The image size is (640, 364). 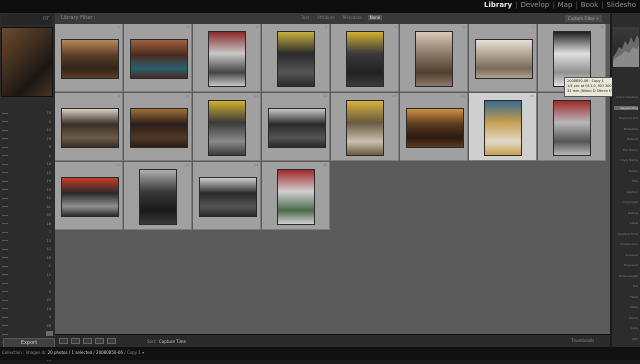 I want to click on folder-row: 9, so click(x=27, y=147).